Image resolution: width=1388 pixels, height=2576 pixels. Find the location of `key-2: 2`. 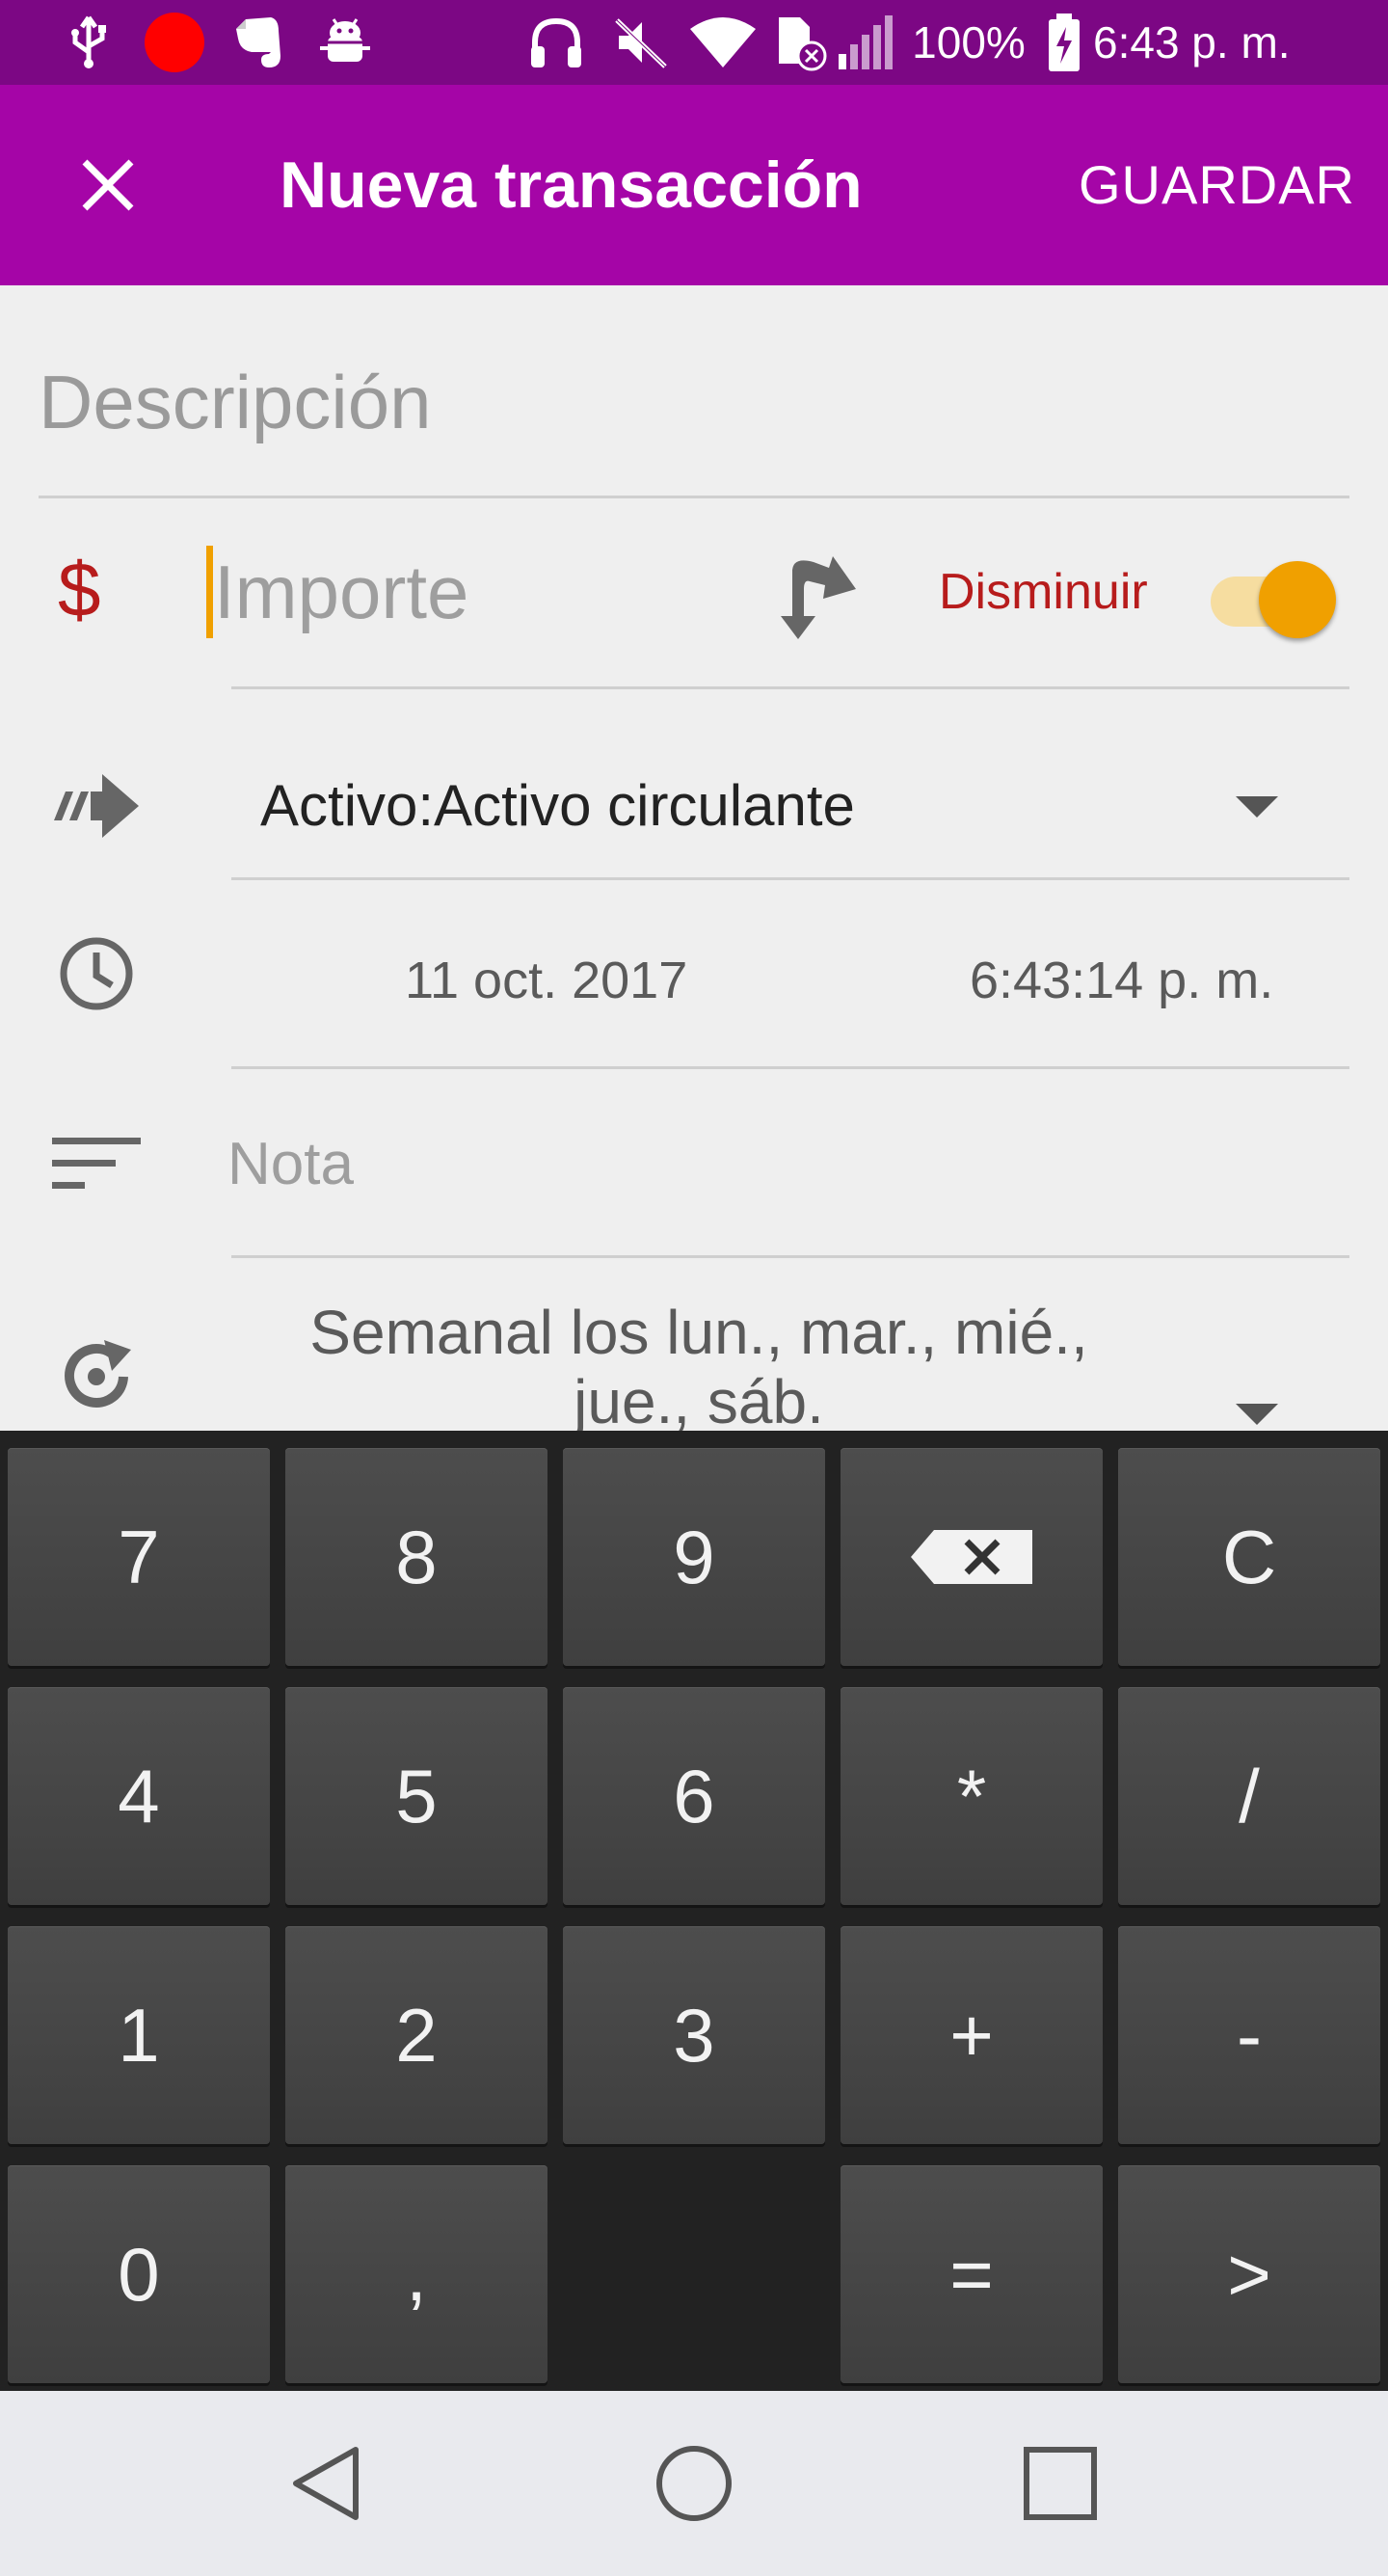

key-2: 2 is located at coordinates (416, 2035).